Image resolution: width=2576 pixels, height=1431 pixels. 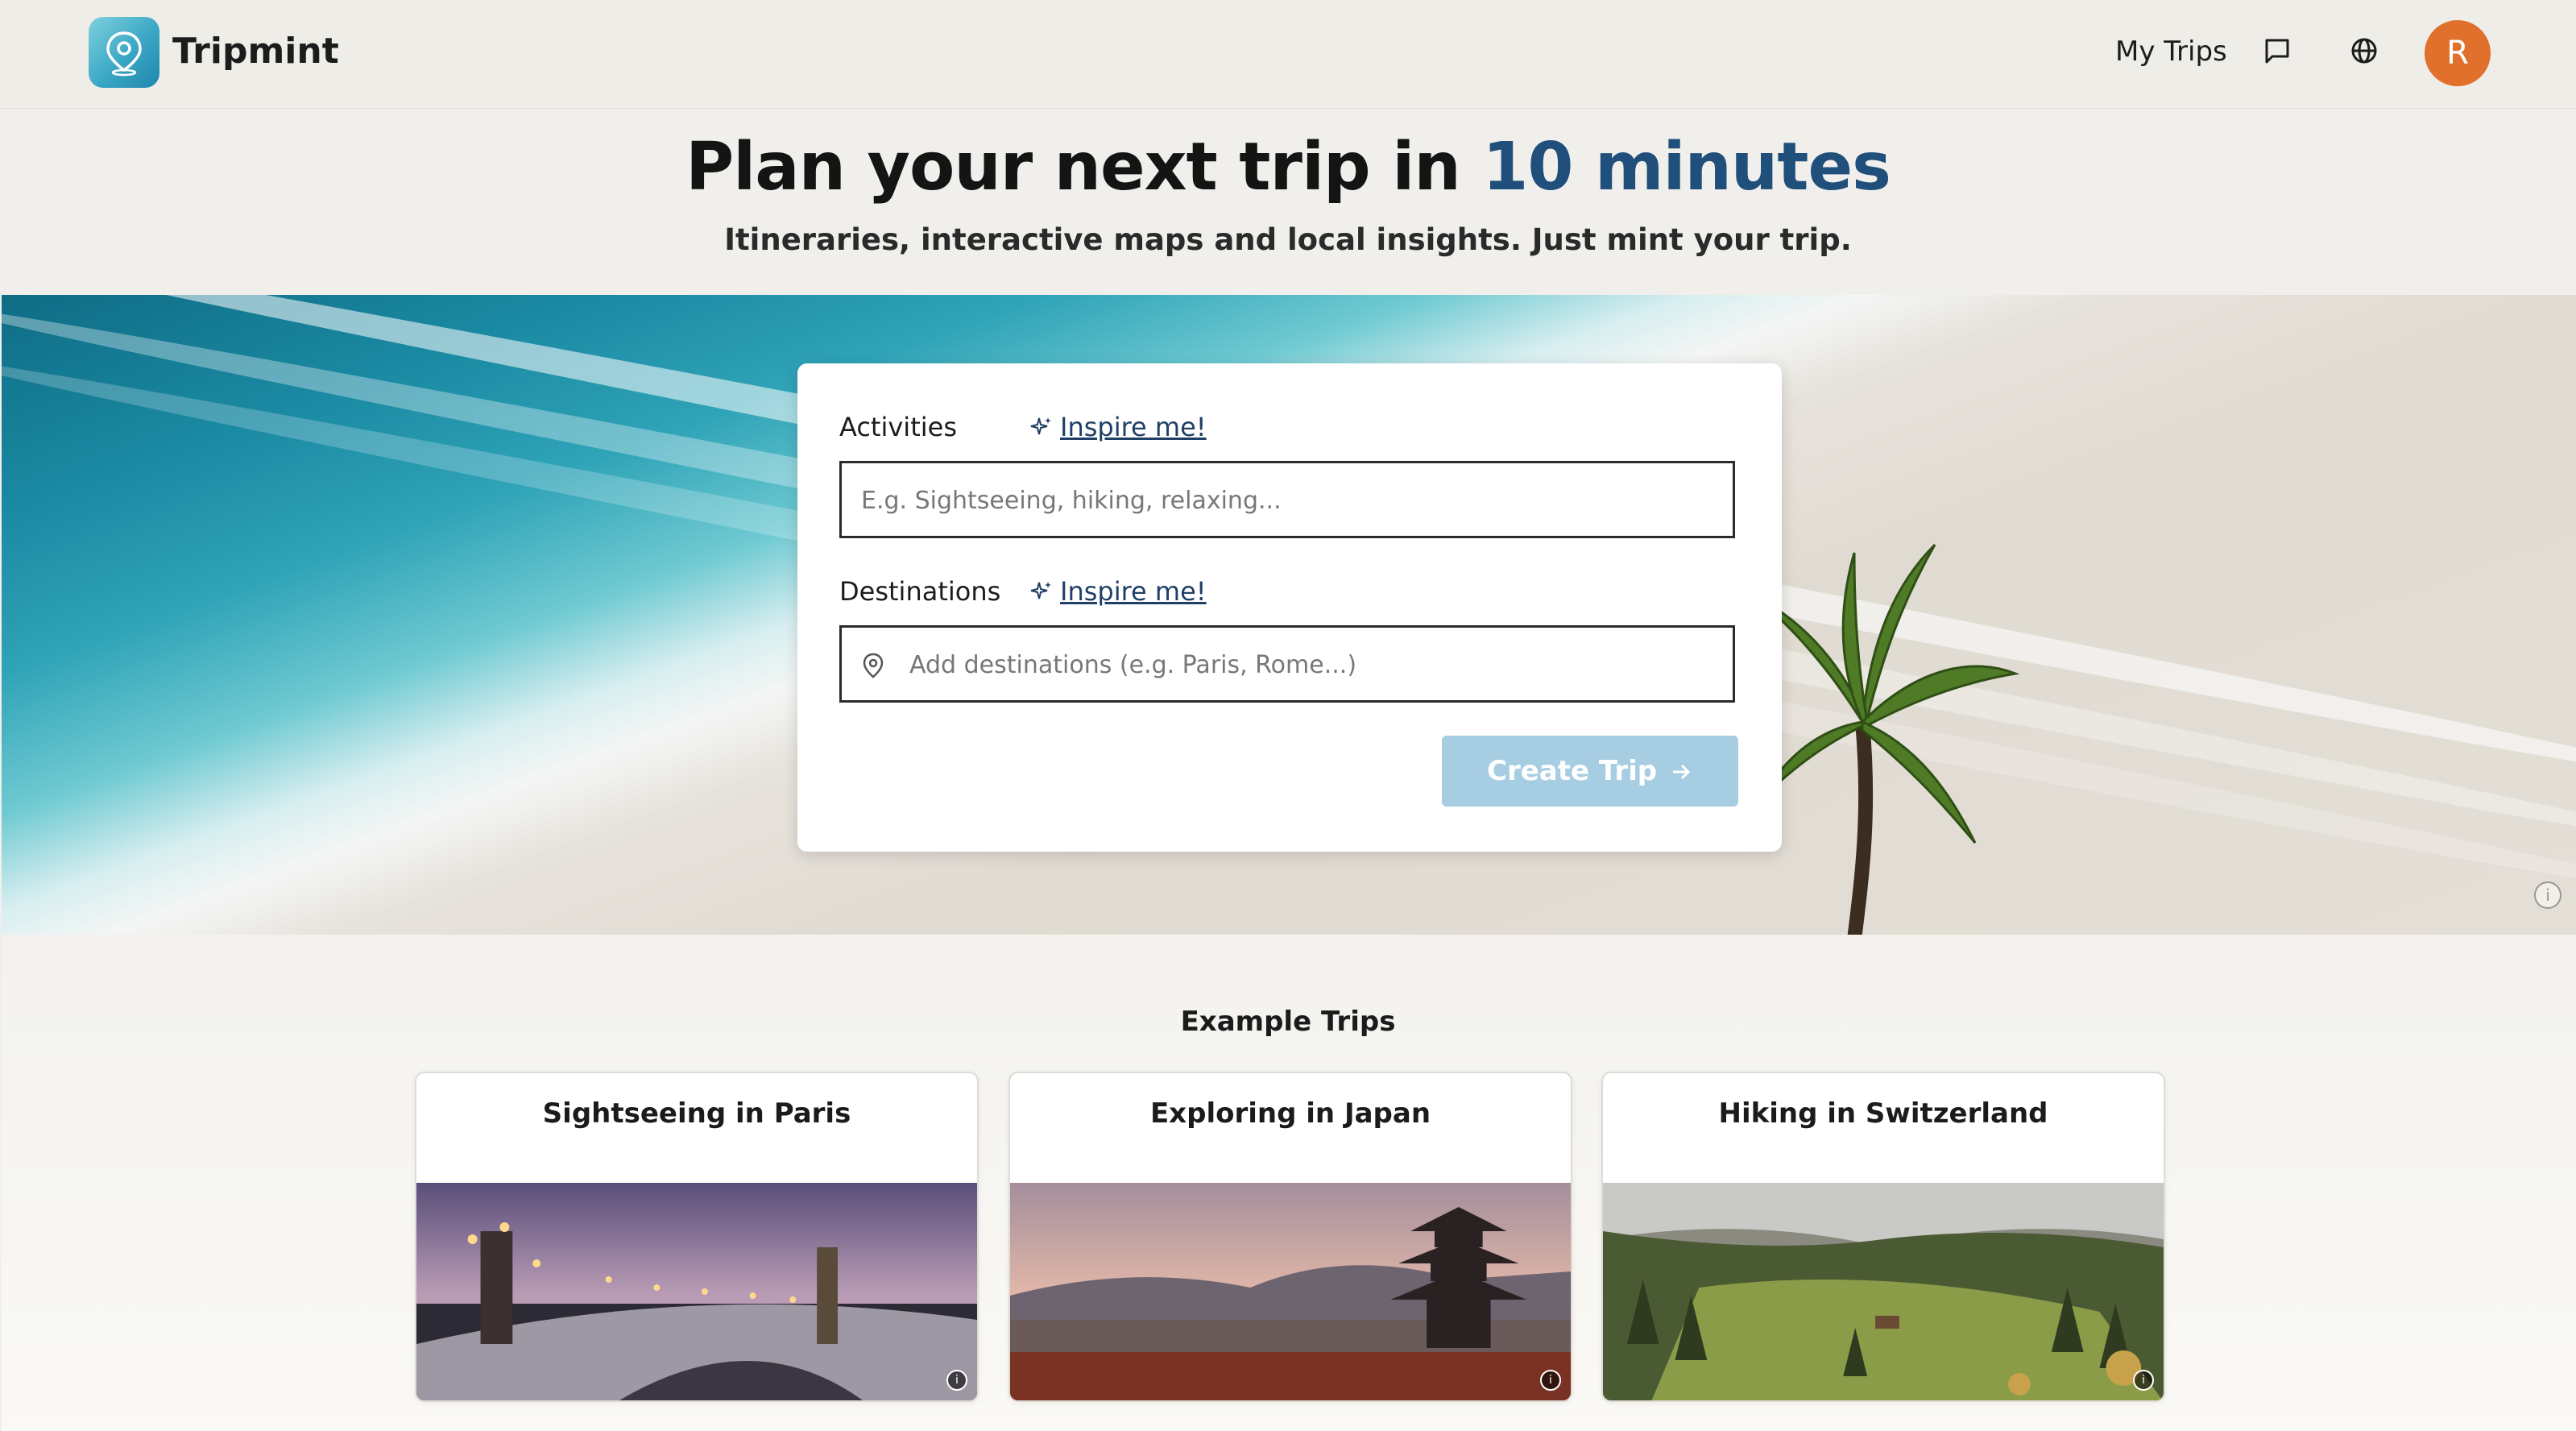 I want to click on trip-card-paris: Sightseeing in Paris i, so click(x=697, y=1237).